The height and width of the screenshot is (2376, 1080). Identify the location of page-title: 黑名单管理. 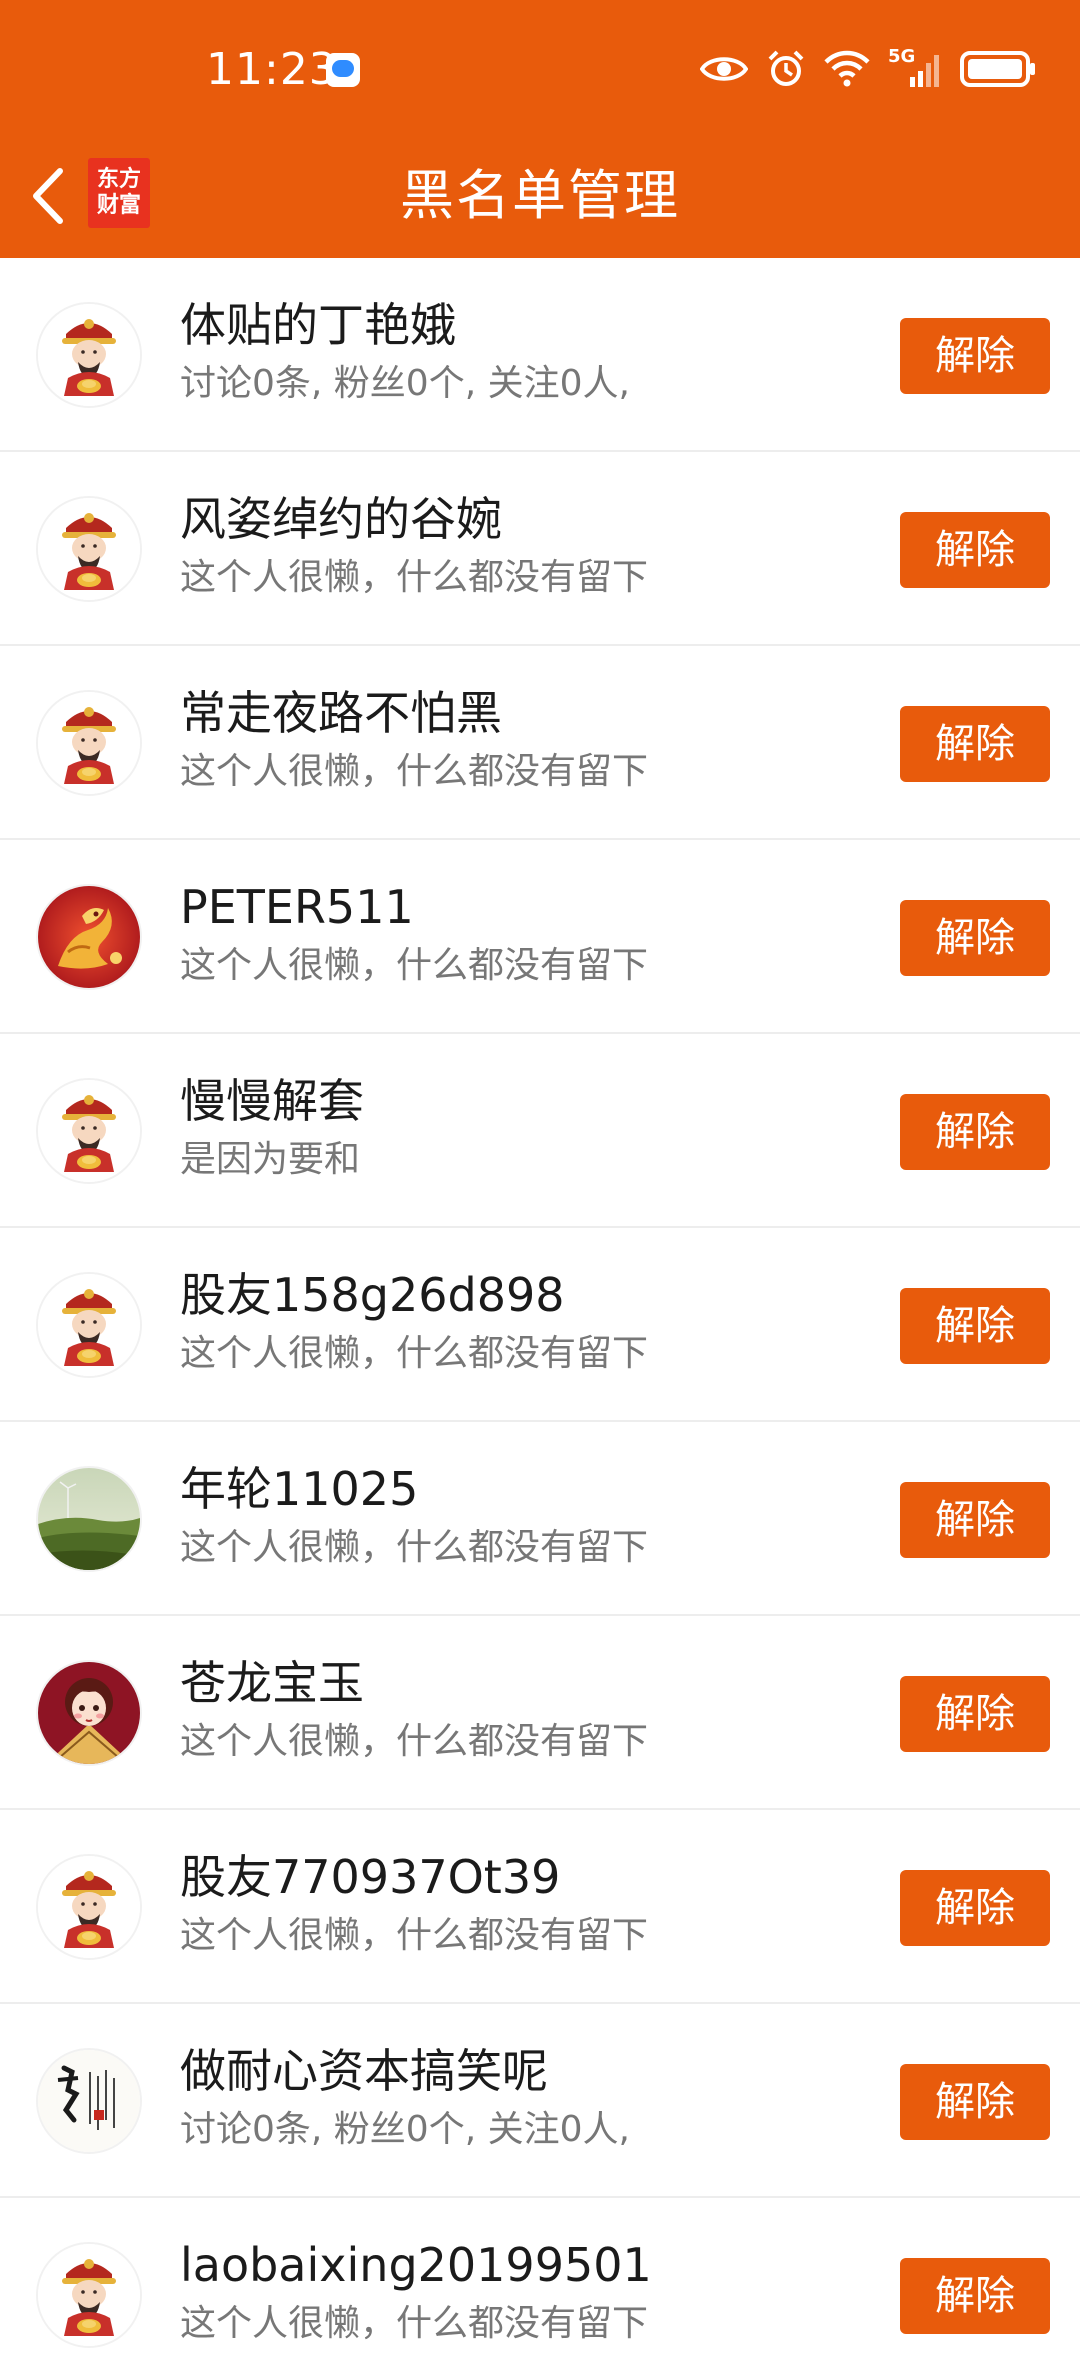
(540, 195).